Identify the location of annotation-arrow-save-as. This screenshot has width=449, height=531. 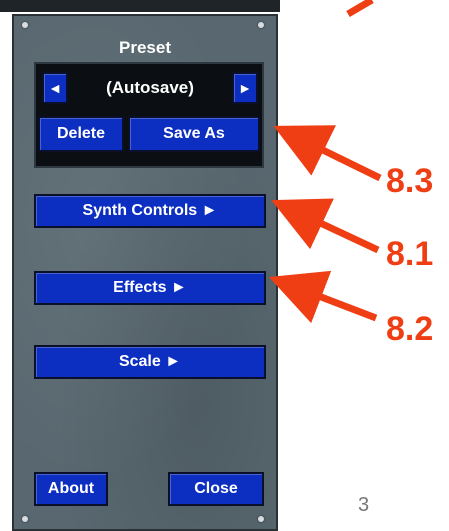
(327, 153).